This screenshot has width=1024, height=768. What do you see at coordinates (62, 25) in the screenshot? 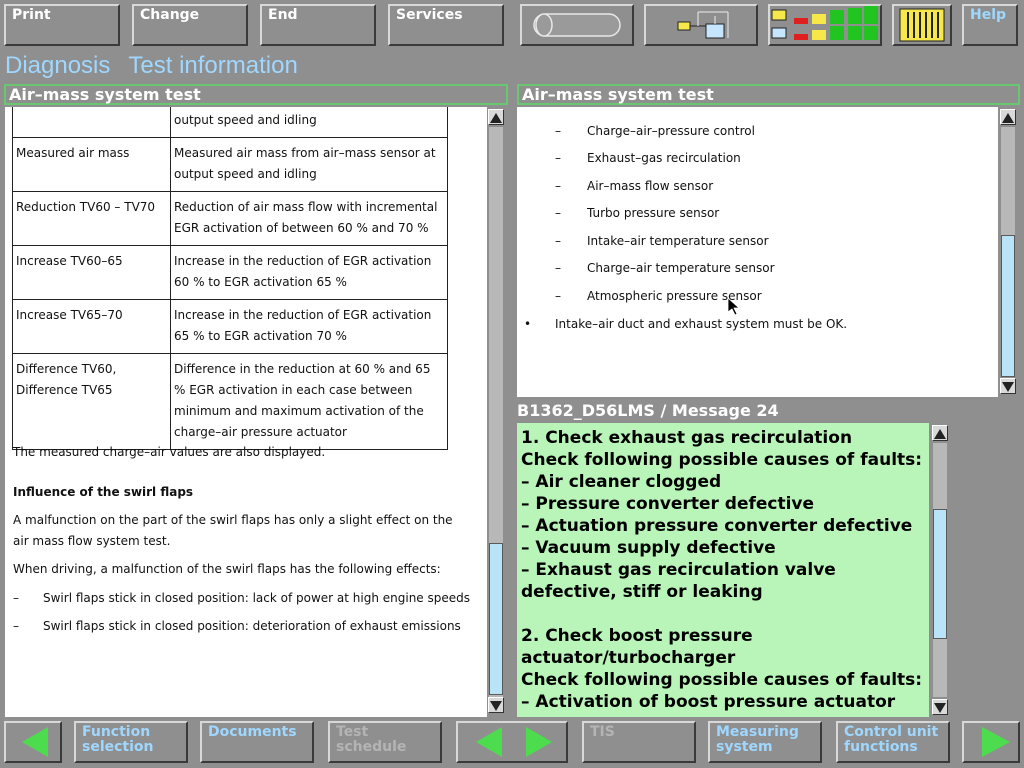
I see `print-button: Print` at bounding box center [62, 25].